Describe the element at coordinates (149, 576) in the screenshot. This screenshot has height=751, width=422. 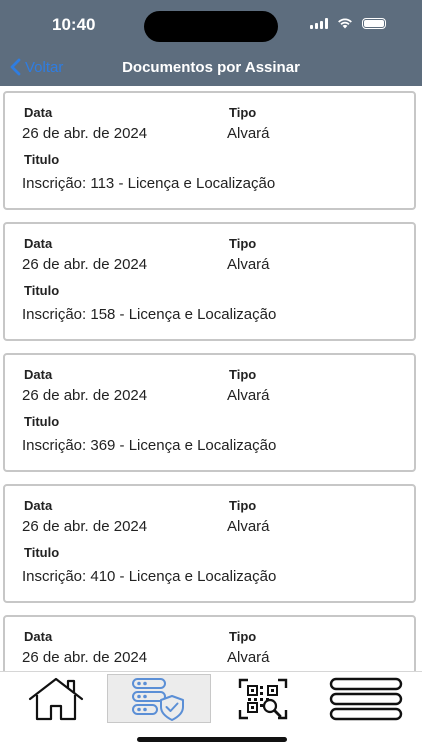
I see `title-value: Inscrição: 410 - Licença e Localização` at that location.